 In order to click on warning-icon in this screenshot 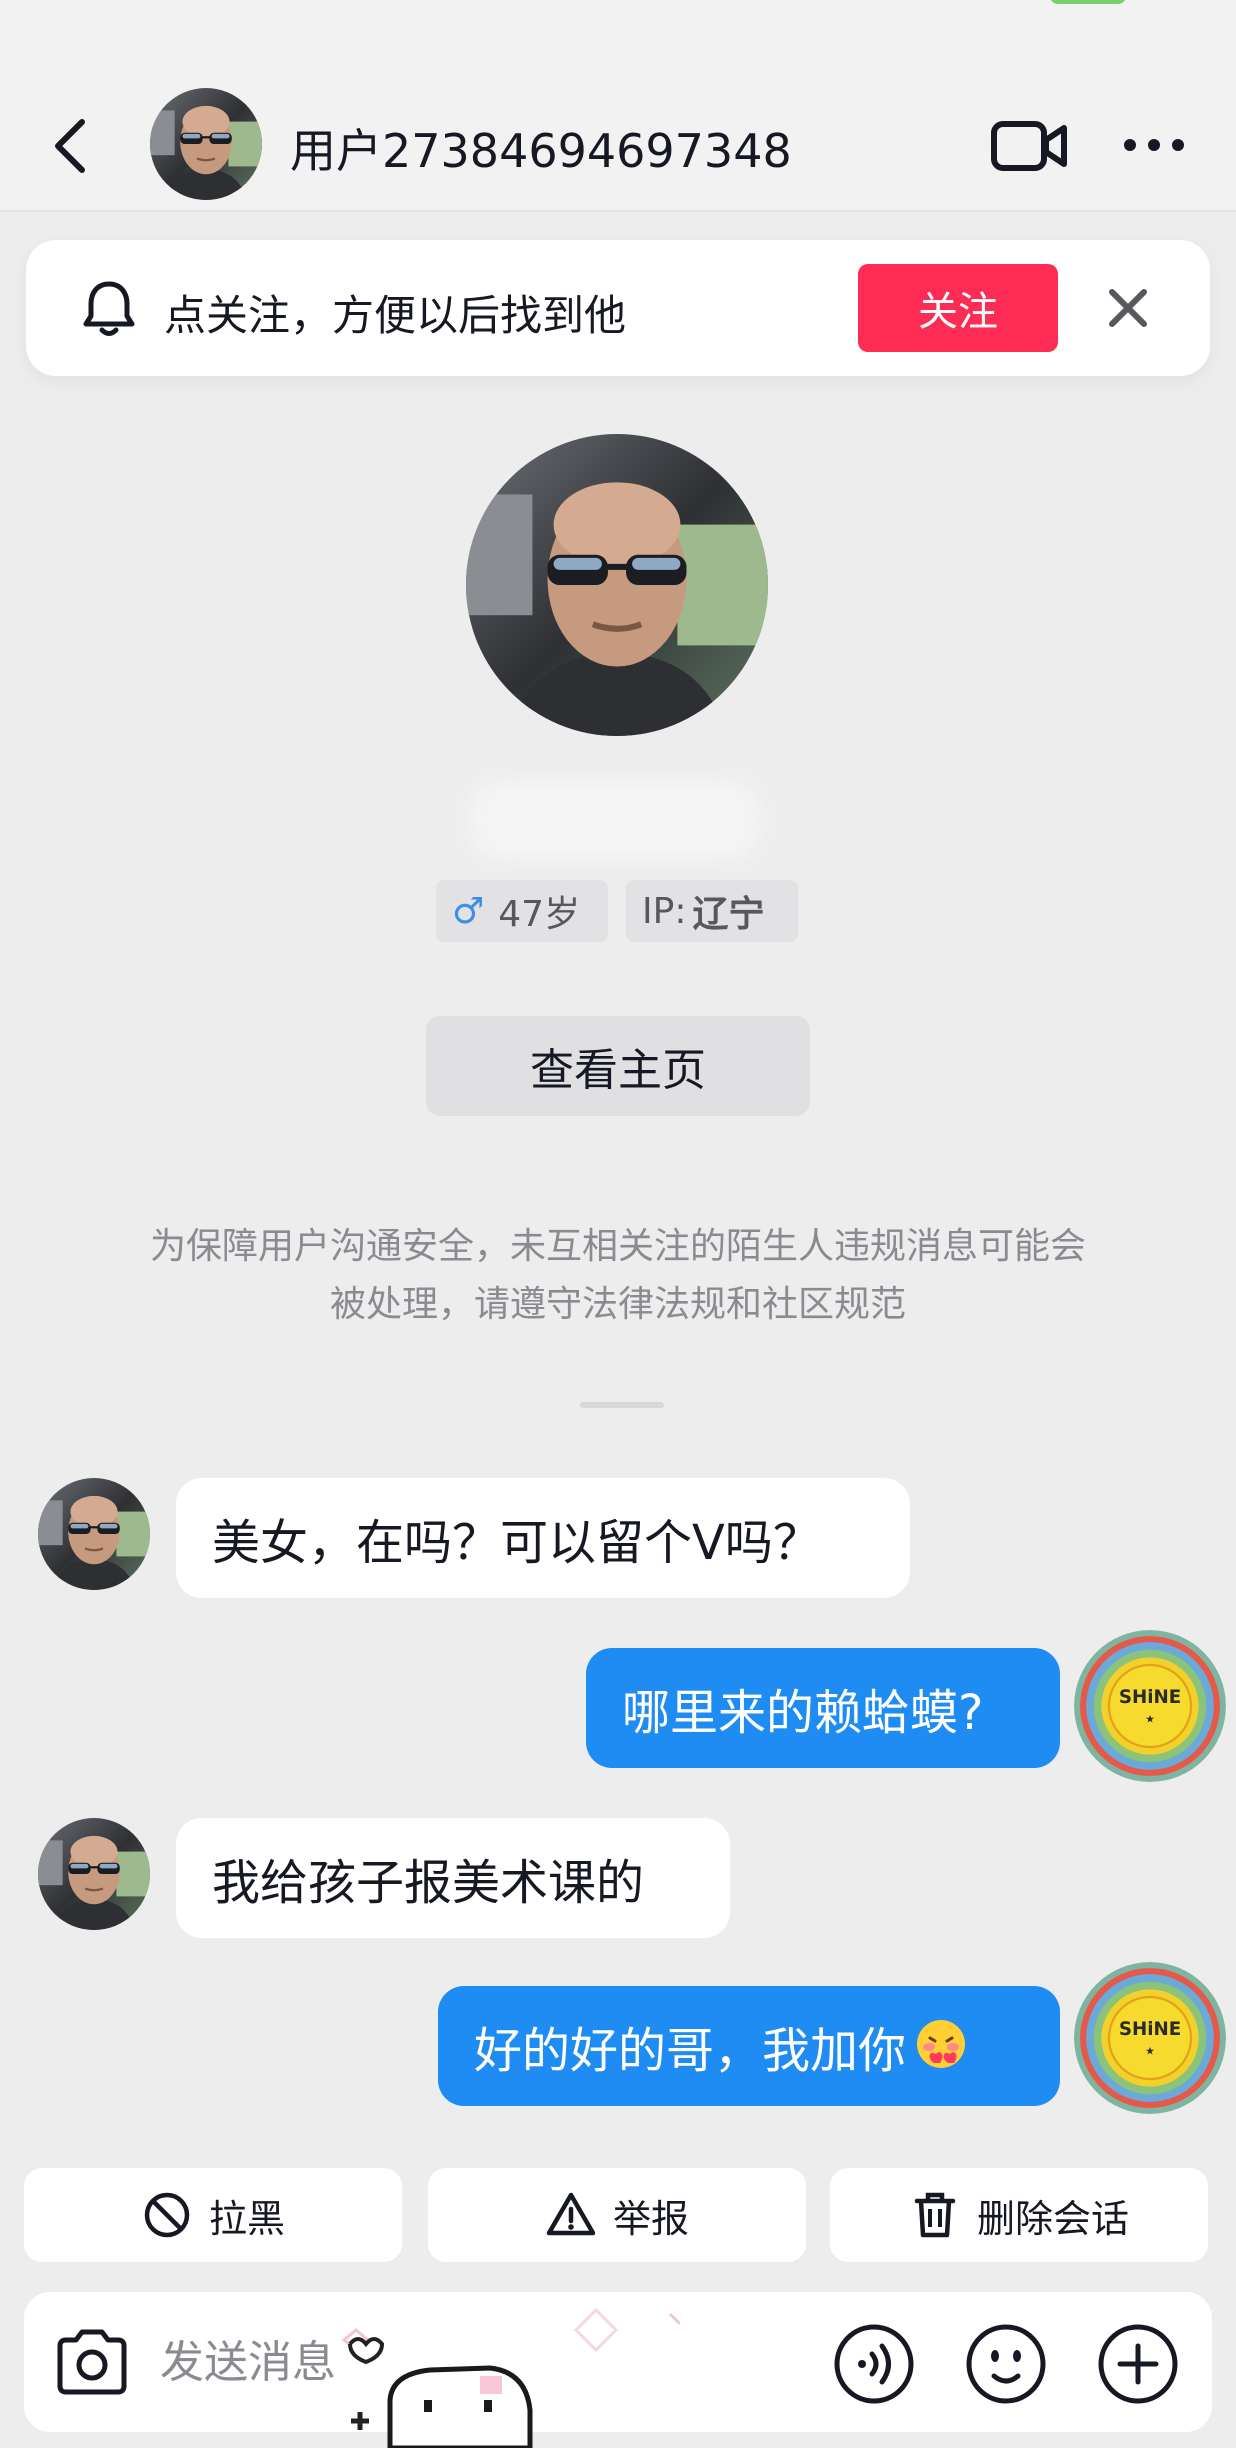, I will do `click(571, 2214)`.